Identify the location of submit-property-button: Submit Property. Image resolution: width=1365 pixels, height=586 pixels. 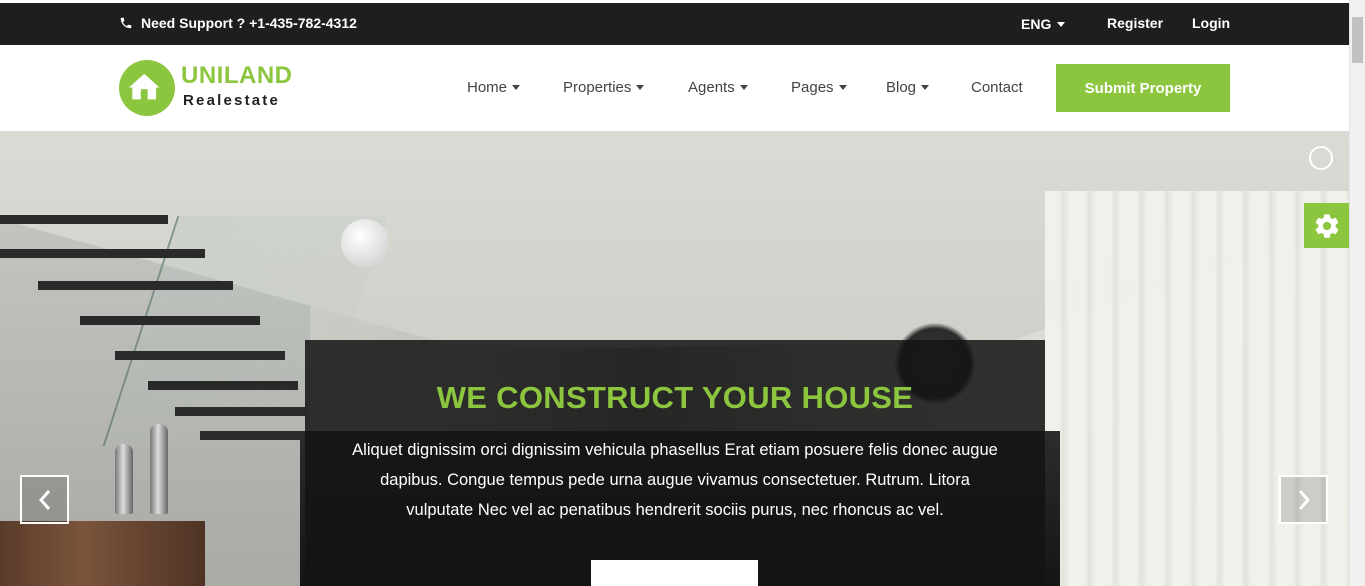
(1143, 88).